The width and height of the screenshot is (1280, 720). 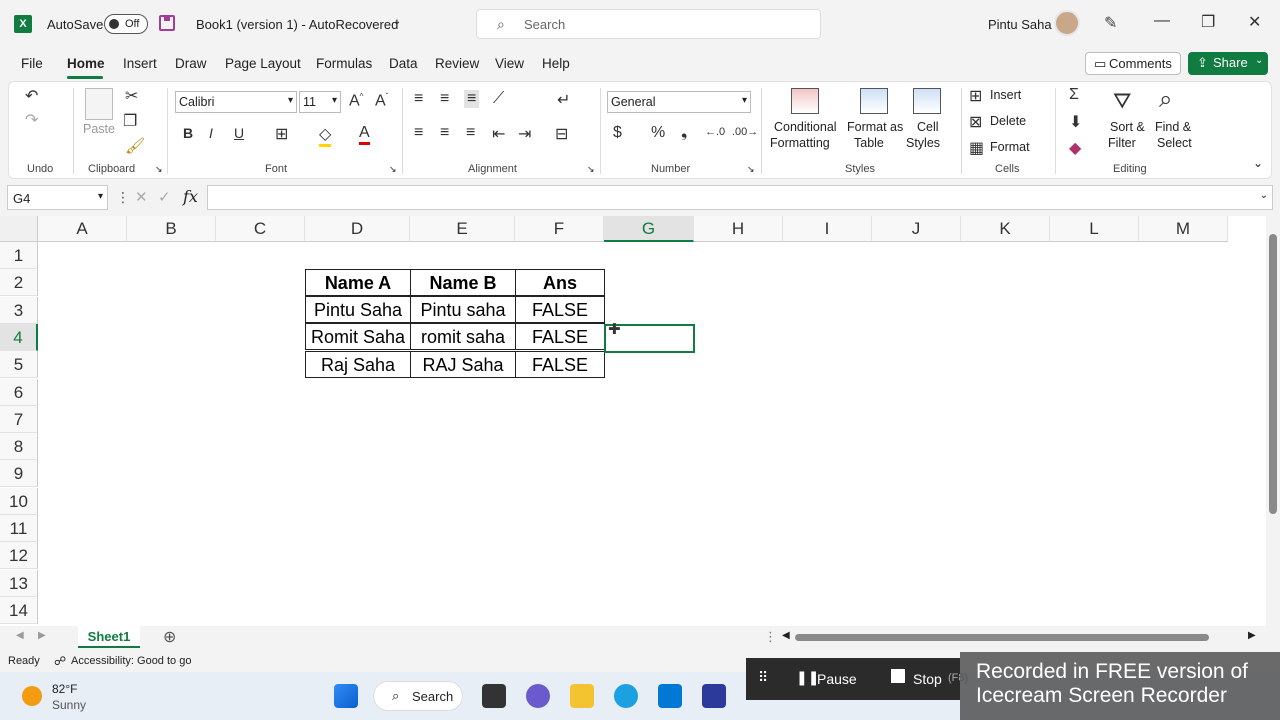 I want to click on column-header-c: C, so click(x=260, y=229).